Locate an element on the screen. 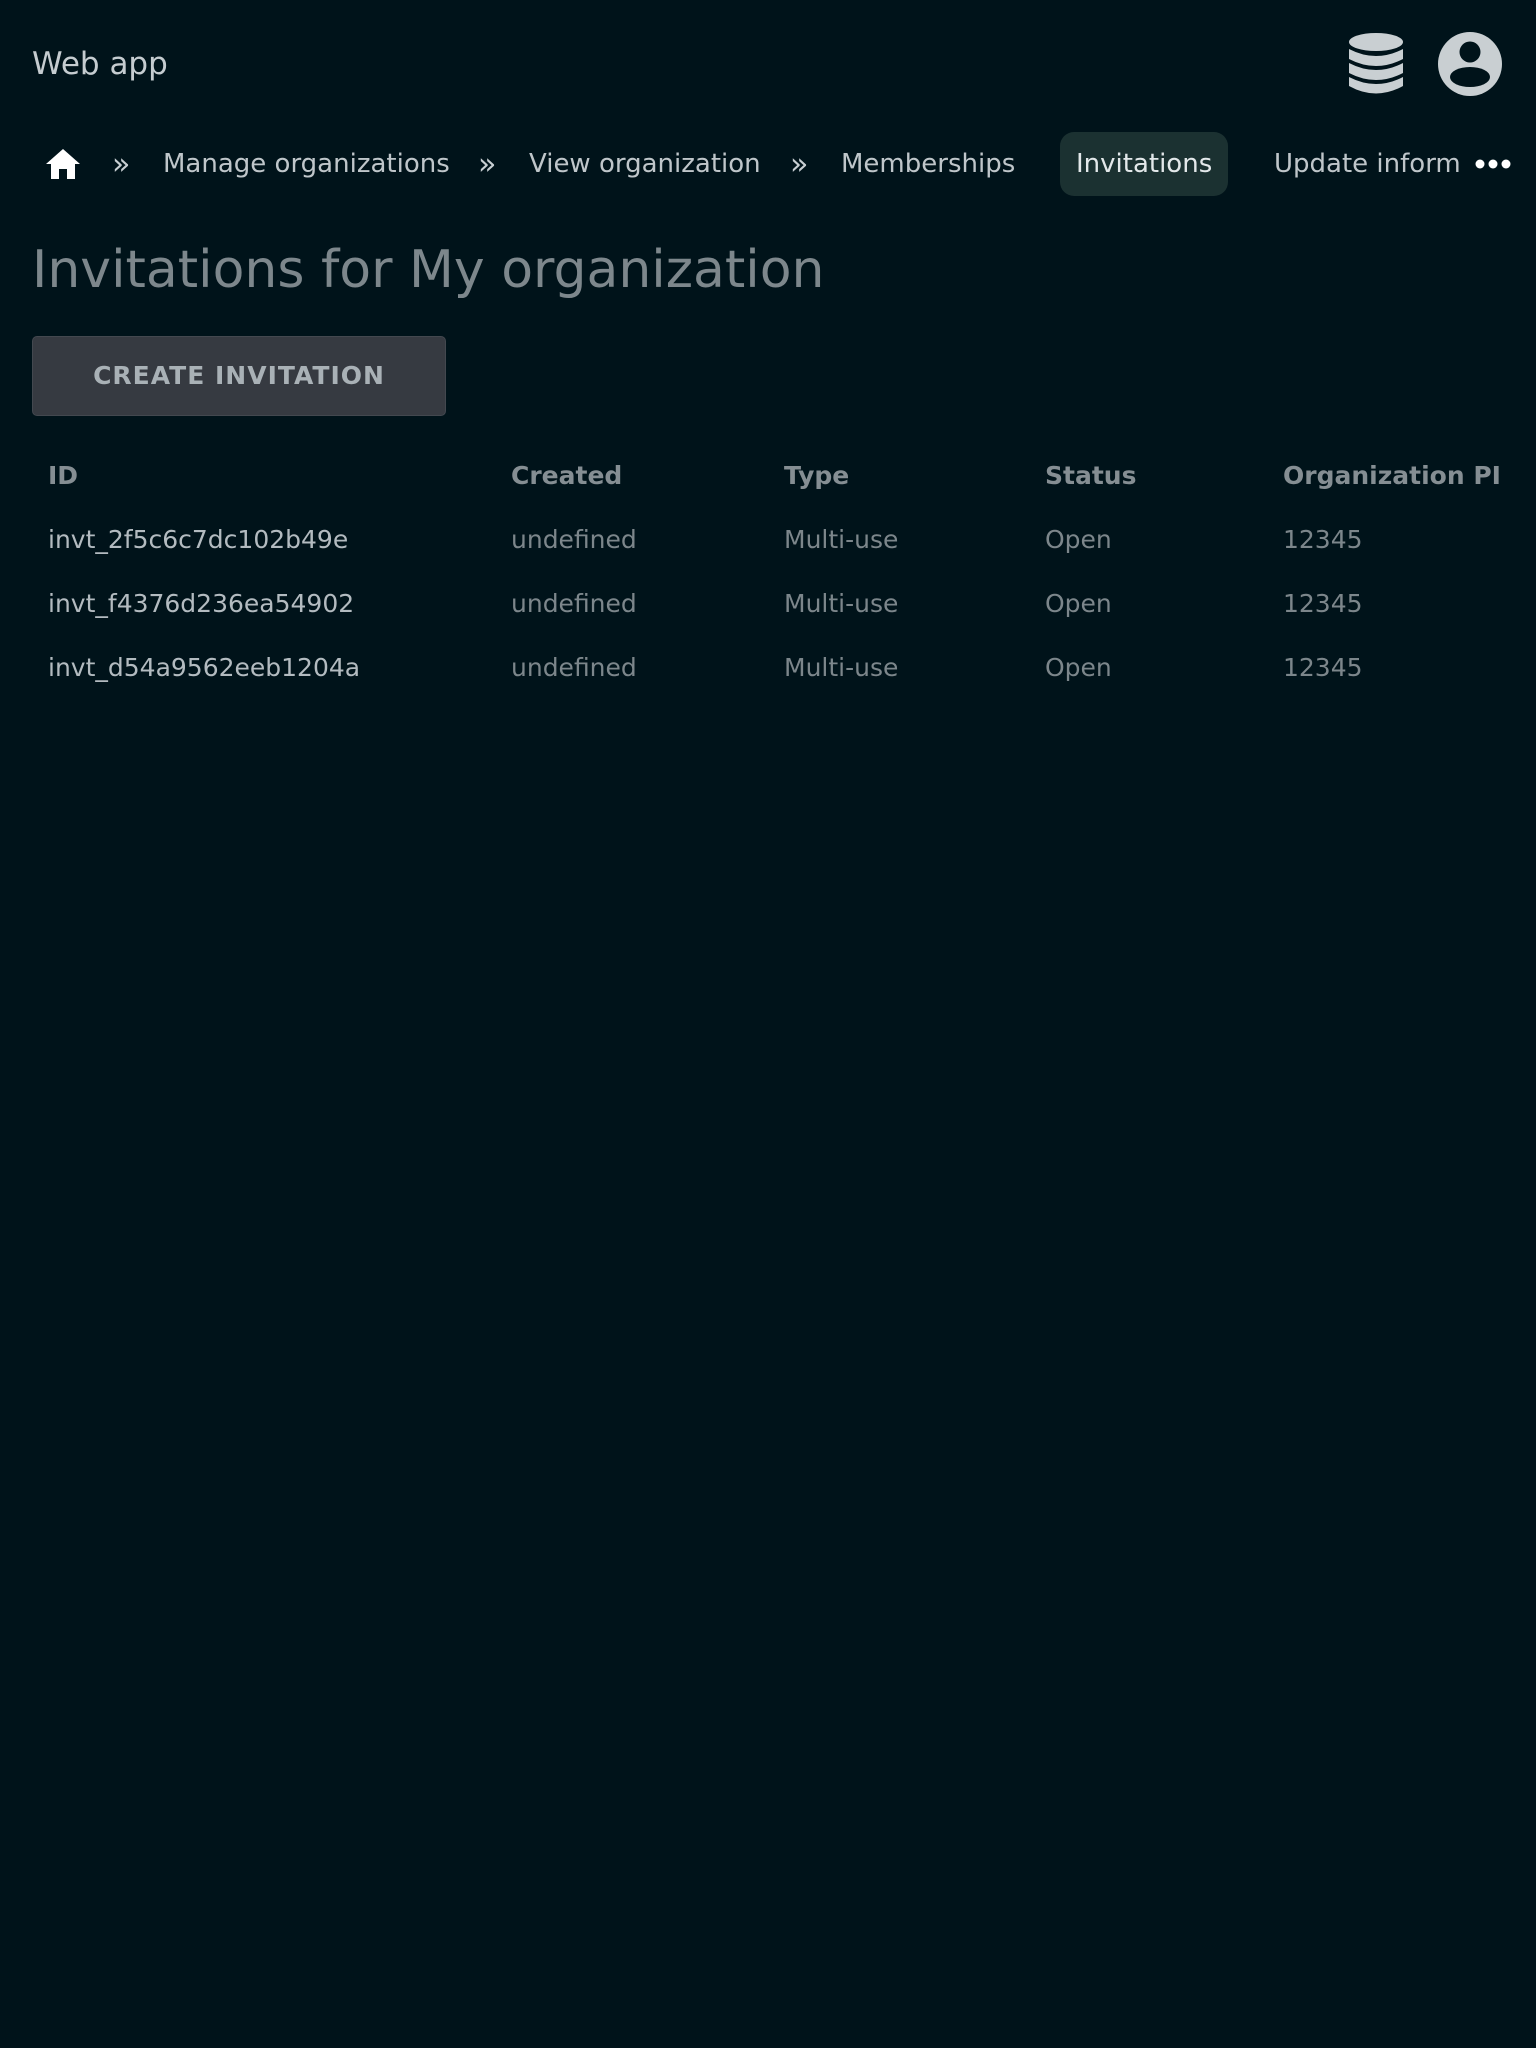  more-horizontal-icon is located at coordinates (1493, 164).